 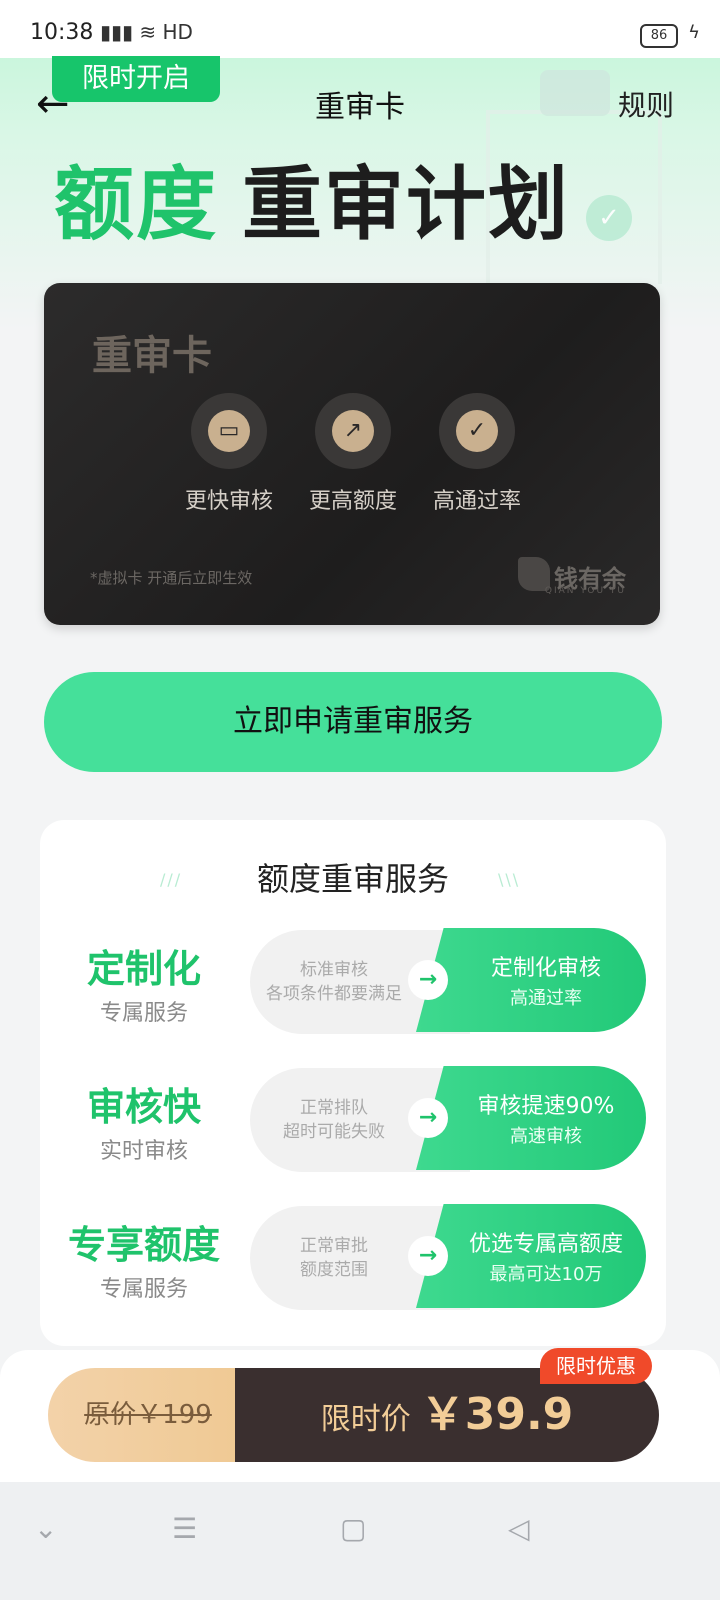 I want to click on service-row-custom: 定制化 专属服务, so click(x=144, y=982).